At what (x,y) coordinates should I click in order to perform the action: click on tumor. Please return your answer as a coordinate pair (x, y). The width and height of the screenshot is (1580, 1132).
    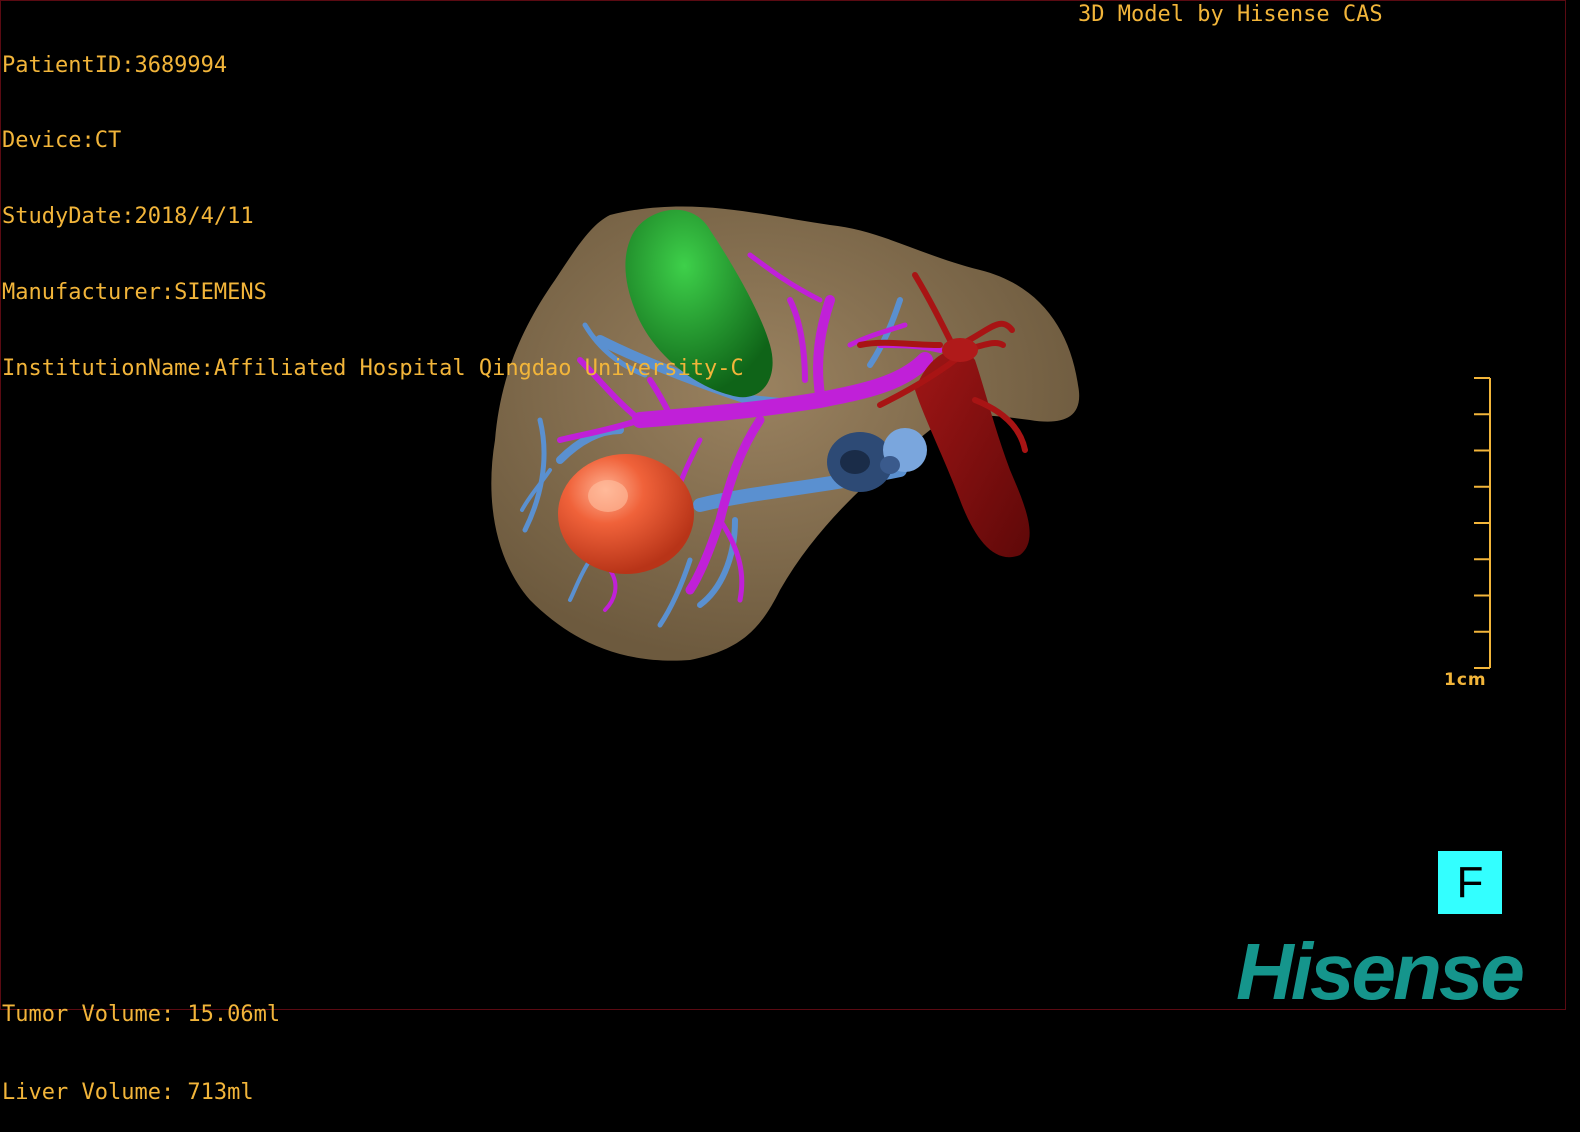
    Looking at the image, I should click on (626, 514).